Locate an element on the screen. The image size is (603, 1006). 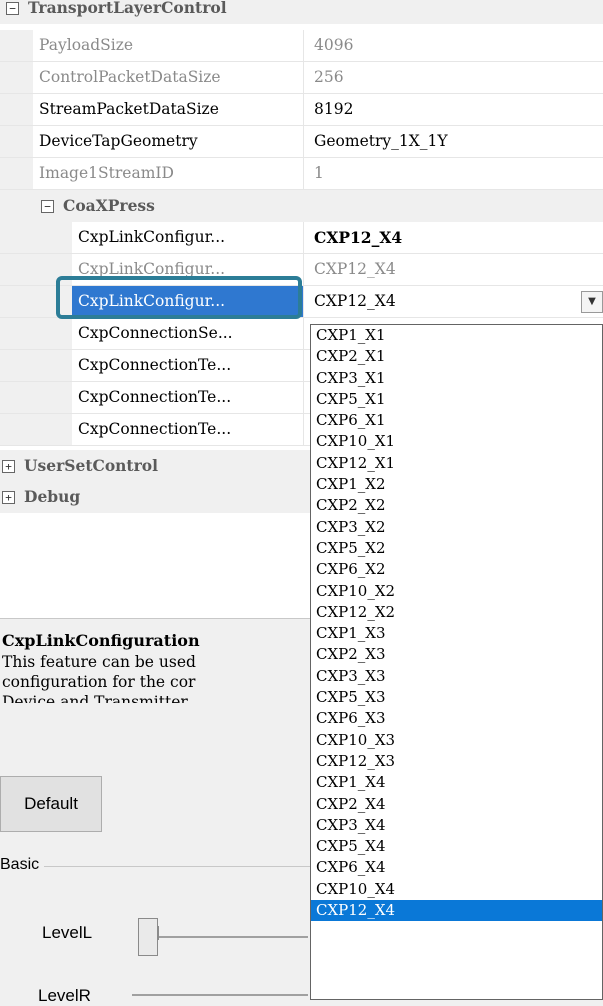
category-label: UserSetControl is located at coordinates (91, 465).